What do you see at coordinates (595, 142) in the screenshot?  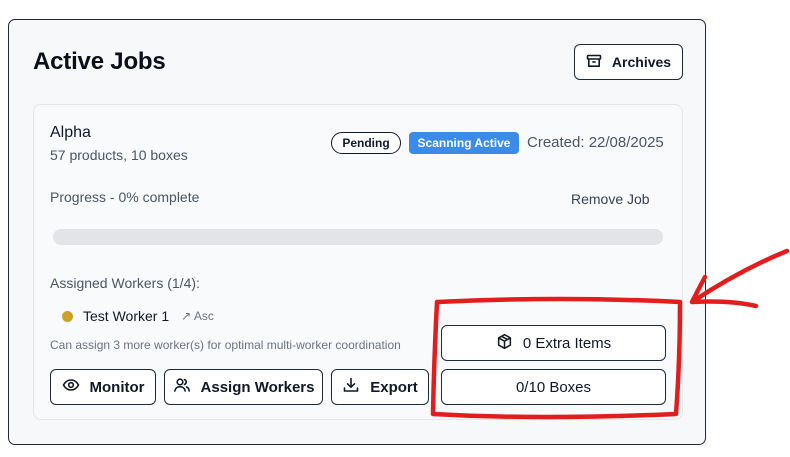 I see `created-date: Created: 22/08/2025` at bounding box center [595, 142].